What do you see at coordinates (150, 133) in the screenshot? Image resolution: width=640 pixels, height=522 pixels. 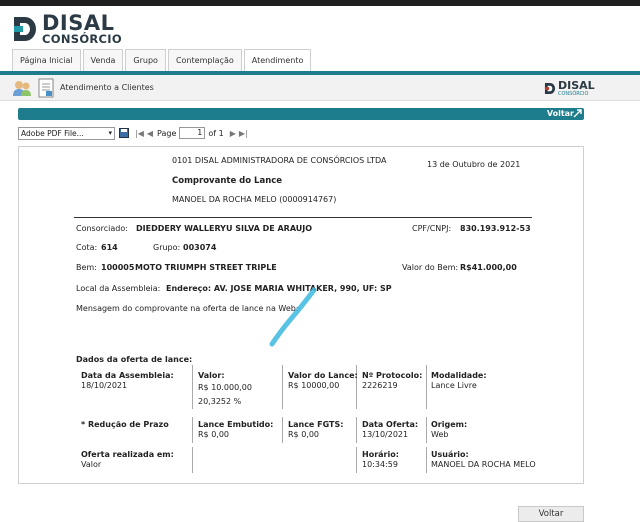 I see `prev-page-icon: ◀` at bounding box center [150, 133].